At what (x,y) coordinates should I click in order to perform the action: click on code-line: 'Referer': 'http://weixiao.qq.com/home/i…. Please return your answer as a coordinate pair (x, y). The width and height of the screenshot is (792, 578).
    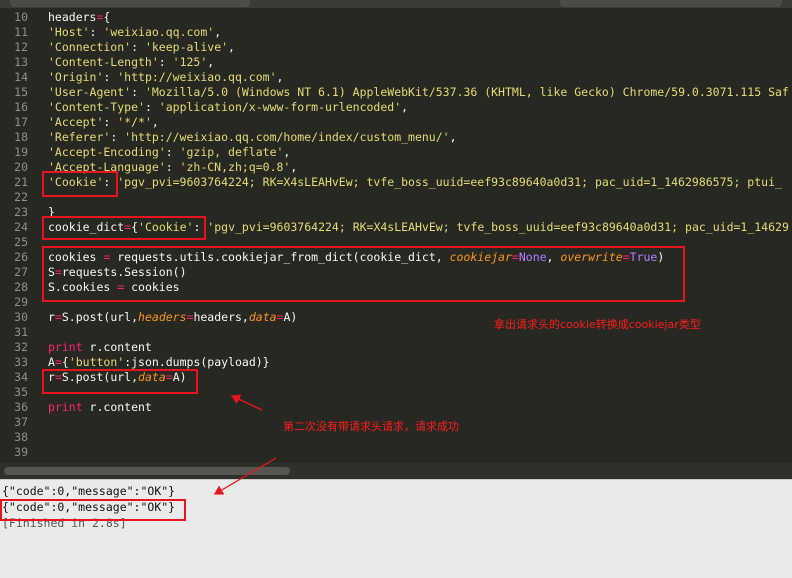
    Looking at the image, I should click on (252, 137).